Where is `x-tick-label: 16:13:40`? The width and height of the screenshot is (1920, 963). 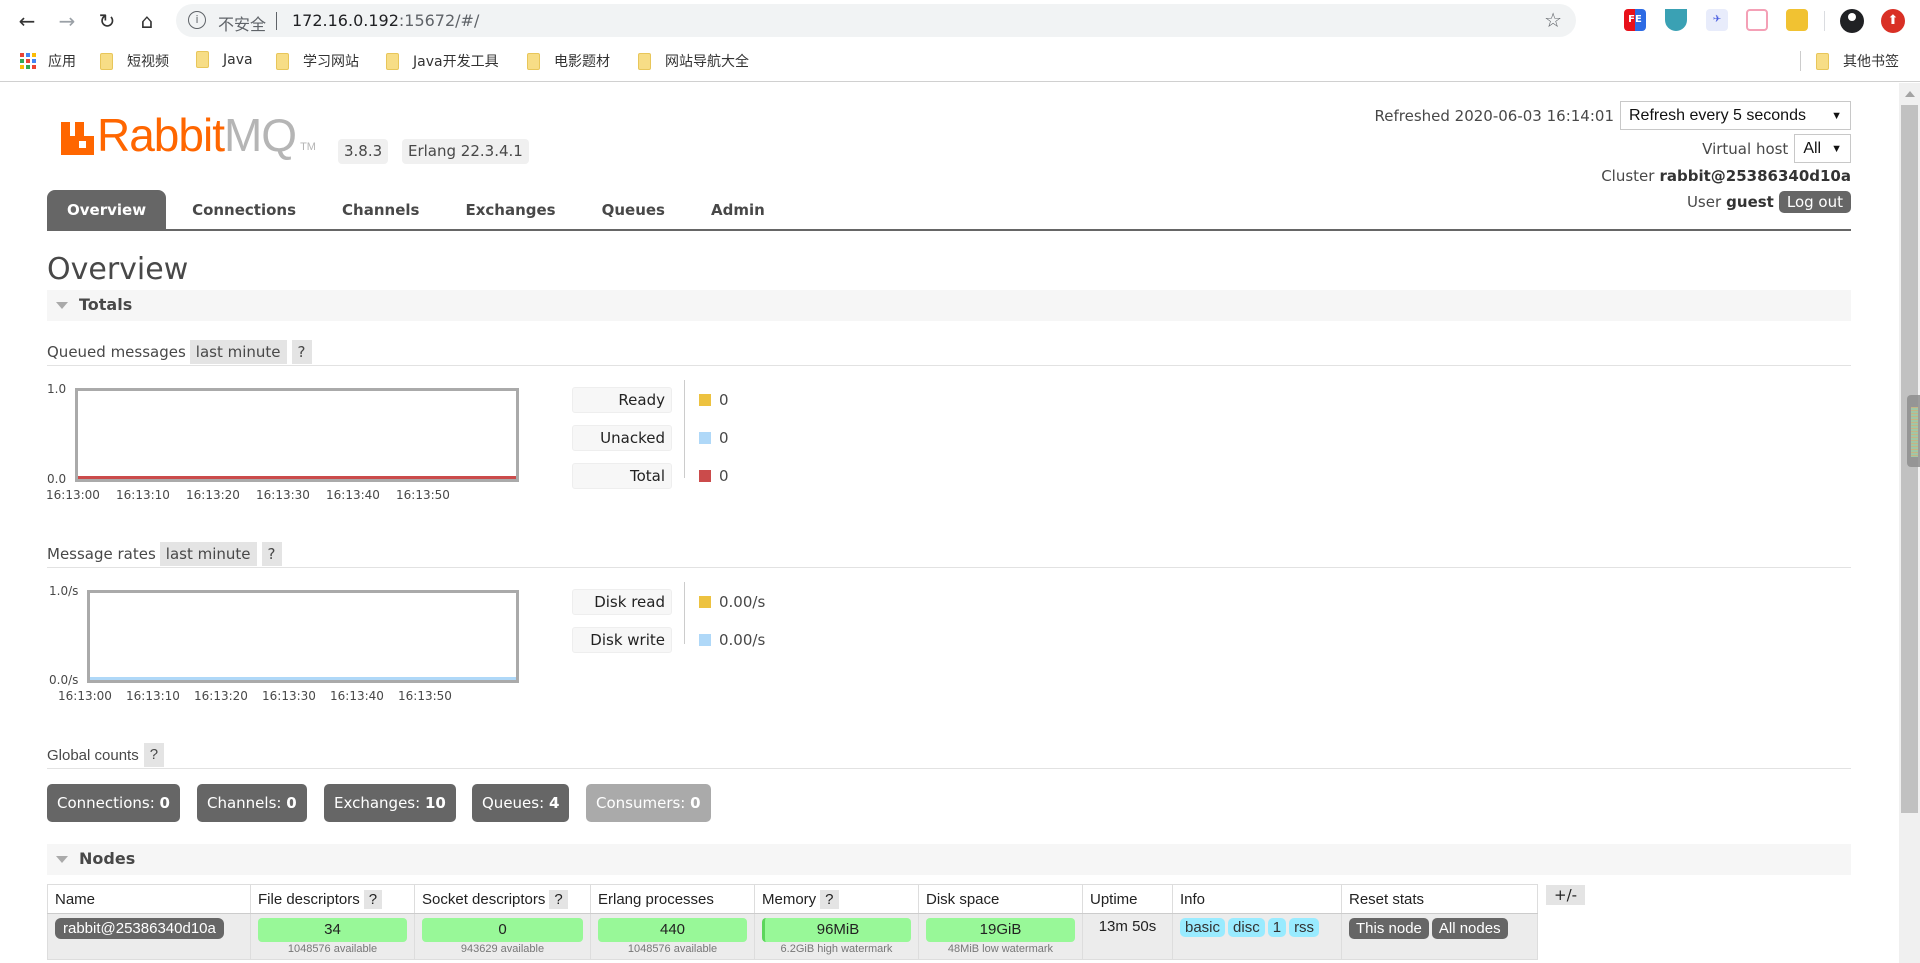
x-tick-label: 16:13:40 is located at coordinates (353, 495).